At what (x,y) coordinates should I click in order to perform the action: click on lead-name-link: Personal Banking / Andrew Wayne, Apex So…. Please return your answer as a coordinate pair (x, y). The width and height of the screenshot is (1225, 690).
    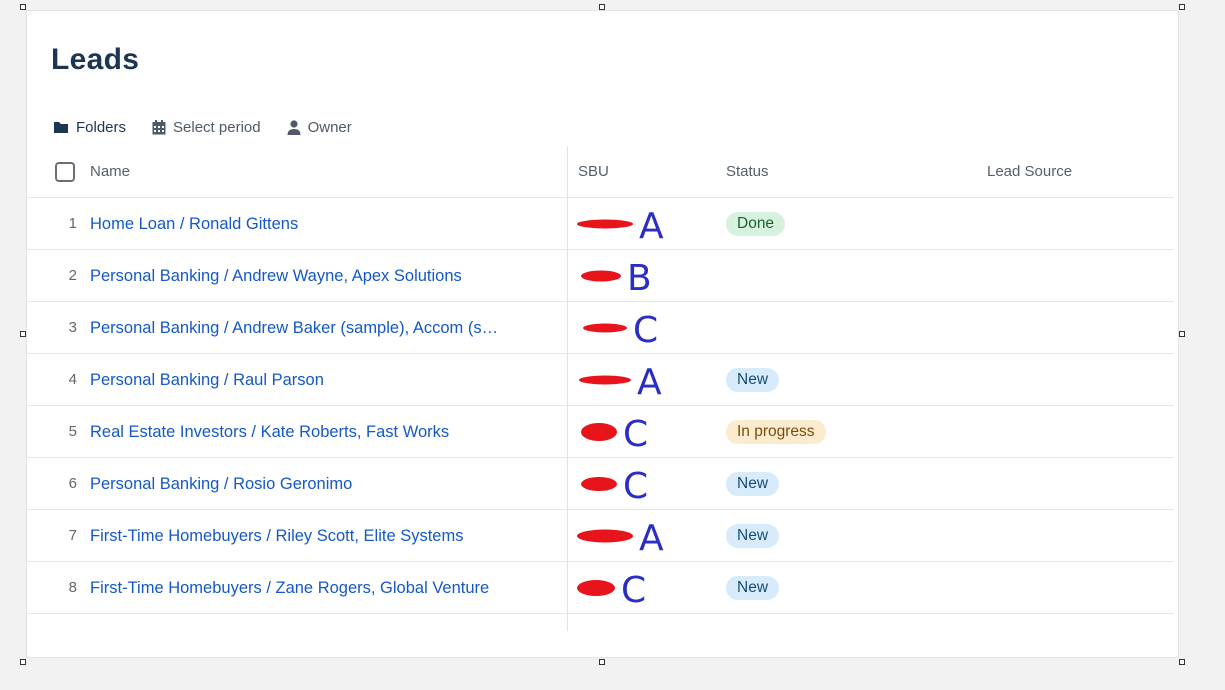
    Looking at the image, I should click on (276, 276).